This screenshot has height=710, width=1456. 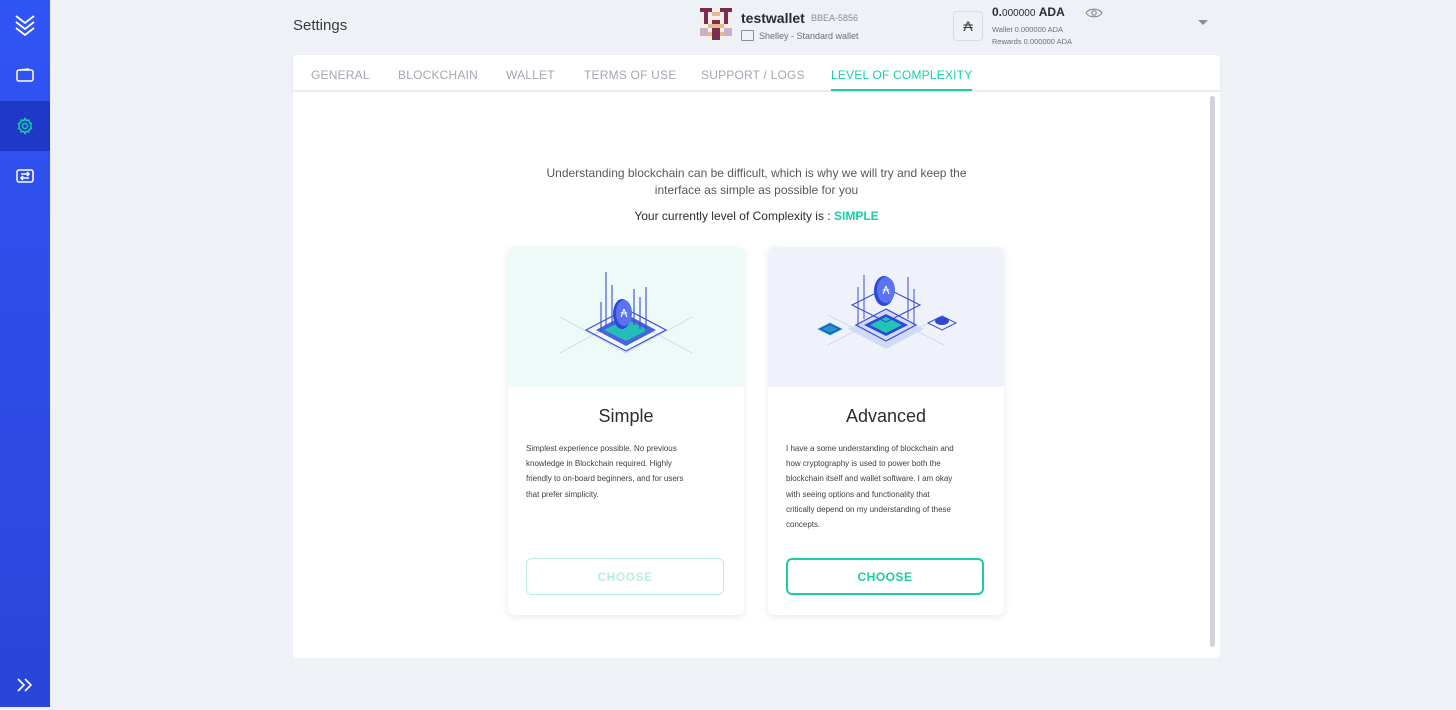 I want to click on advanced-card-title: Advanced, so click(x=886, y=416).